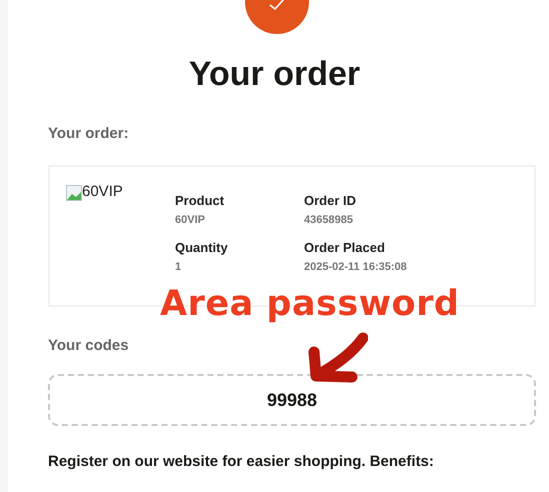 The height and width of the screenshot is (492, 549). What do you see at coordinates (88, 346) in the screenshot?
I see `section-label: Your codes` at bounding box center [88, 346].